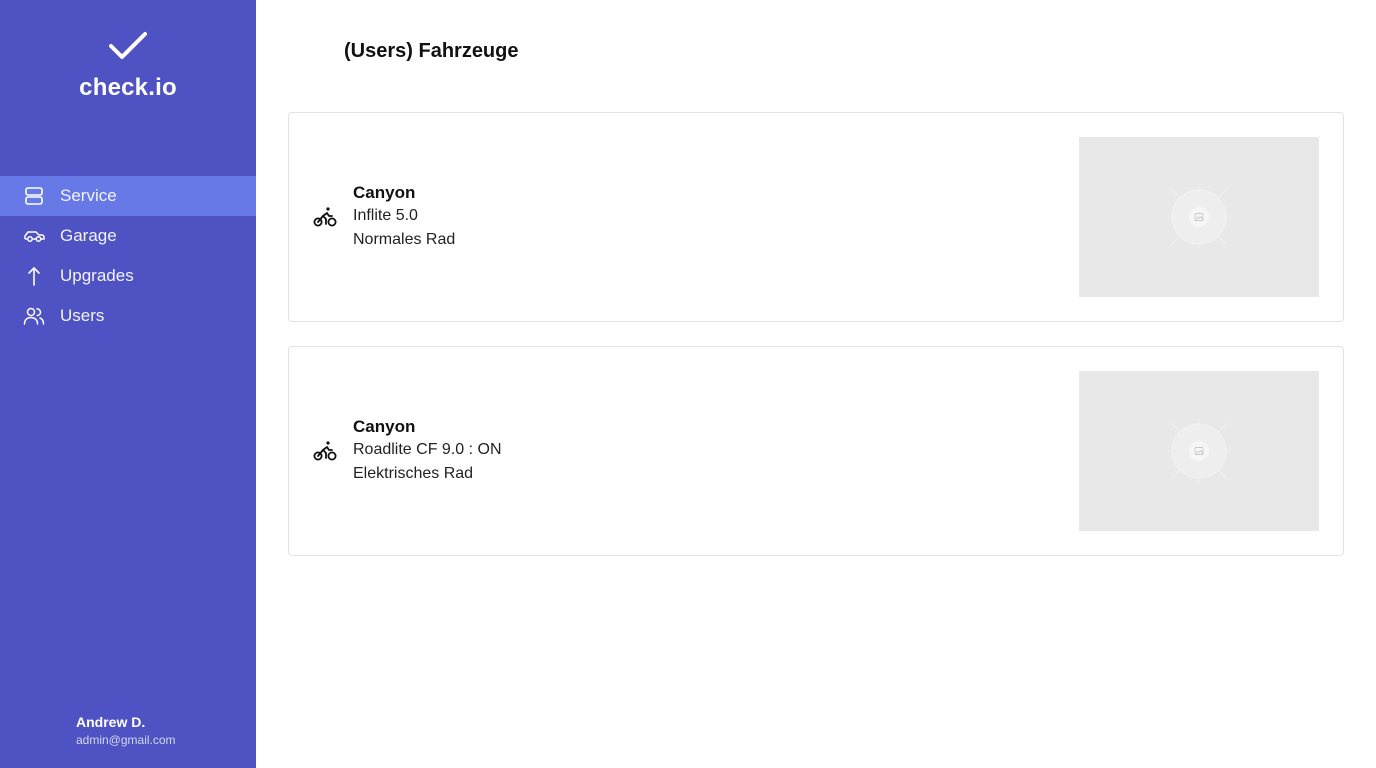  What do you see at coordinates (431, 51) in the screenshot?
I see `page-title: (Users) Fahrzeuge` at bounding box center [431, 51].